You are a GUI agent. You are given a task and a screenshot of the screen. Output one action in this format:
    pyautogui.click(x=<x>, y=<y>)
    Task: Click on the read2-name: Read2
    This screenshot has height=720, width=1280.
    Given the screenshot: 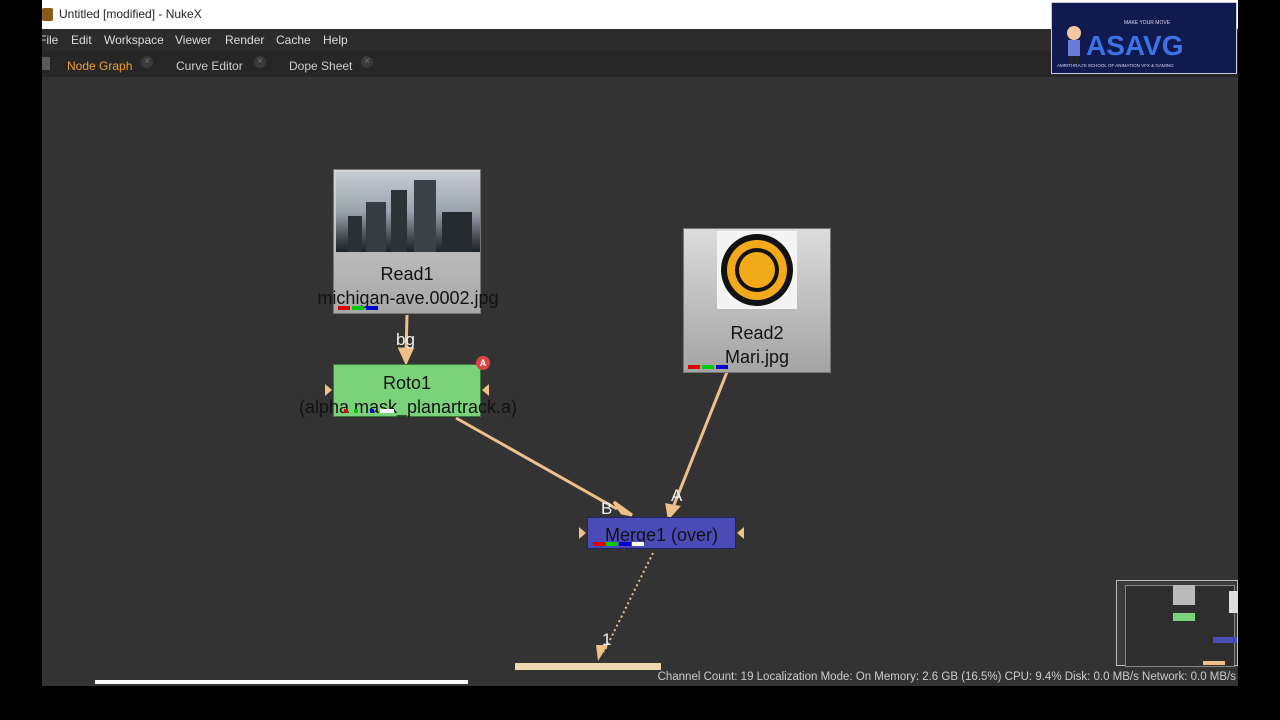 What is the action you would take?
    pyautogui.click(x=757, y=333)
    